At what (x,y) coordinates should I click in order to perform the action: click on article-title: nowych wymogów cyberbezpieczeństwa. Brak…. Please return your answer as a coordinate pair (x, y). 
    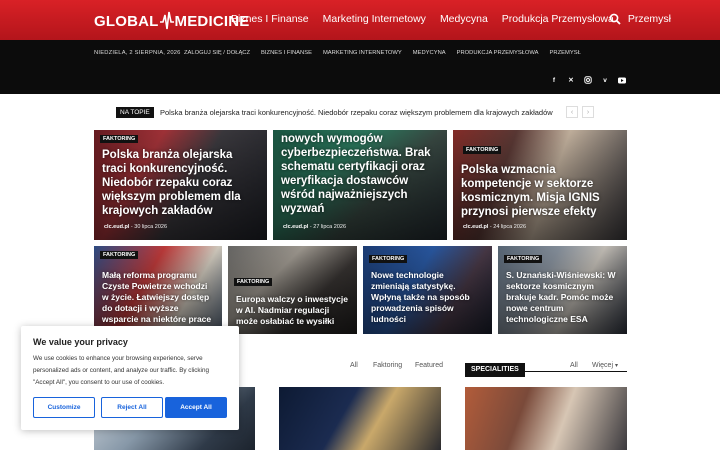
    Looking at the image, I should click on (360, 174).